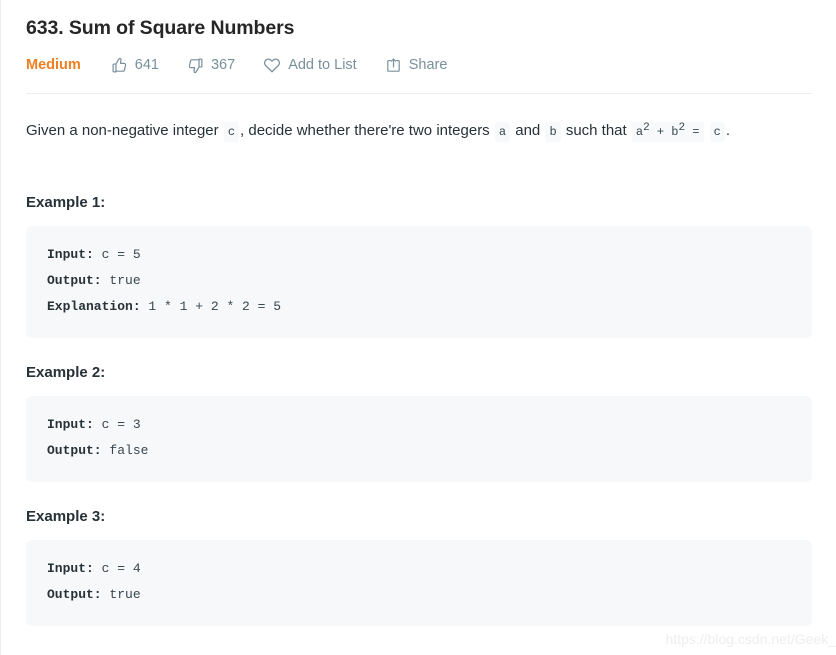 Image resolution: width=836 pixels, height=655 pixels. What do you see at coordinates (596, 130) in the screenshot?
I see `description-text-4: such that` at bounding box center [596, 130].